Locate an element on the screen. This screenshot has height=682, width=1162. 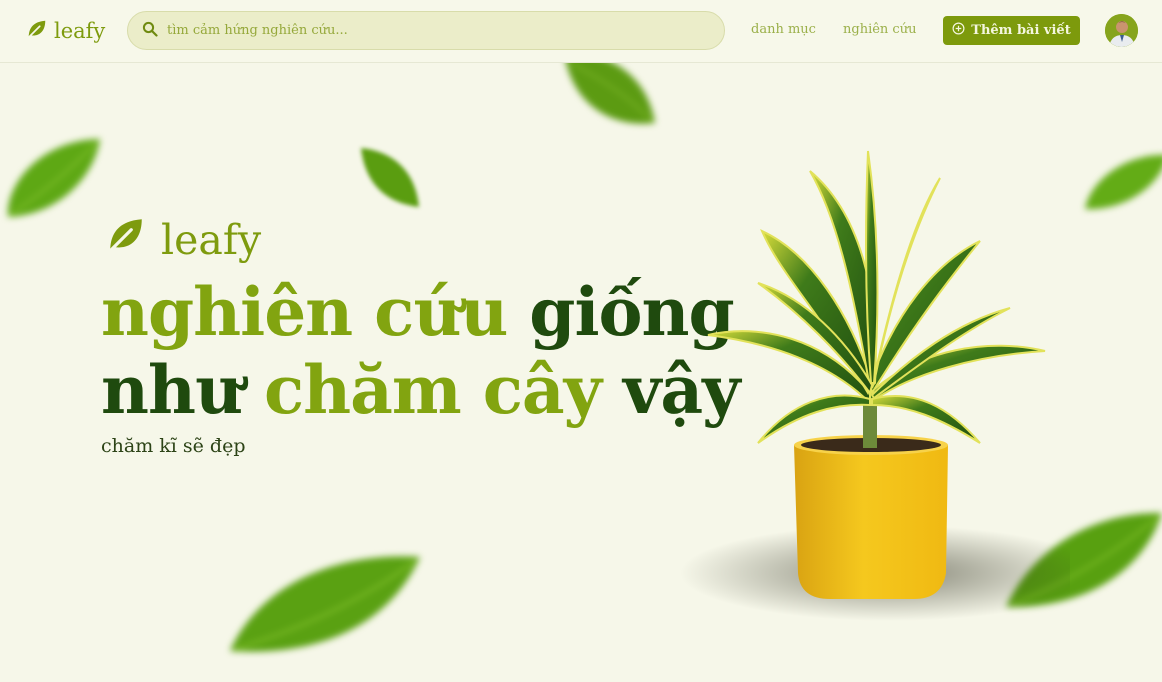
nav-link-research: nghiên cứu is located at coordinates (879, 29).